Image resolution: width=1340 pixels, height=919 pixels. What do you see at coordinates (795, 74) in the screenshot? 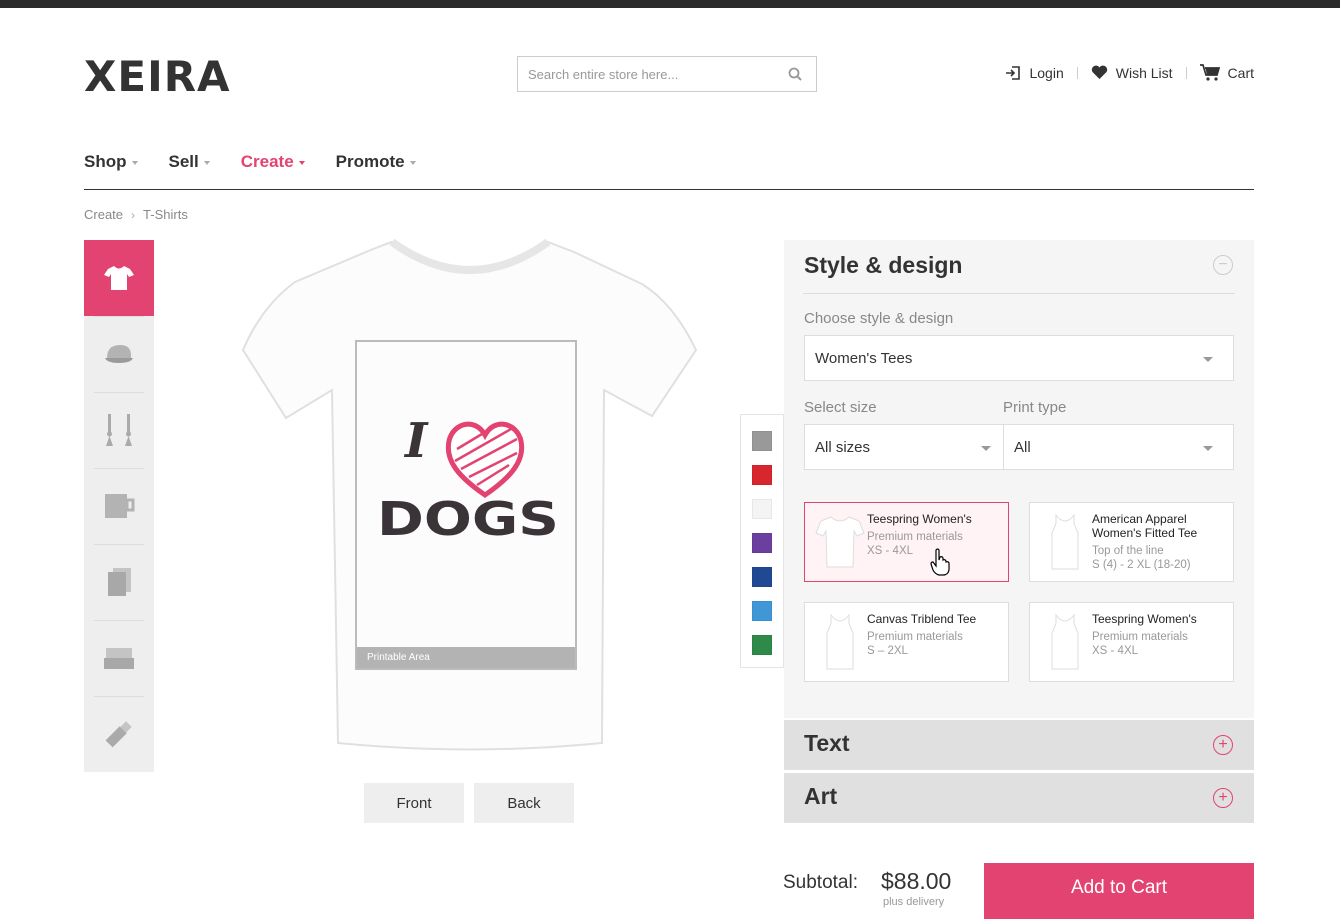
I see `search-icon` at bounding box center [795, 74].